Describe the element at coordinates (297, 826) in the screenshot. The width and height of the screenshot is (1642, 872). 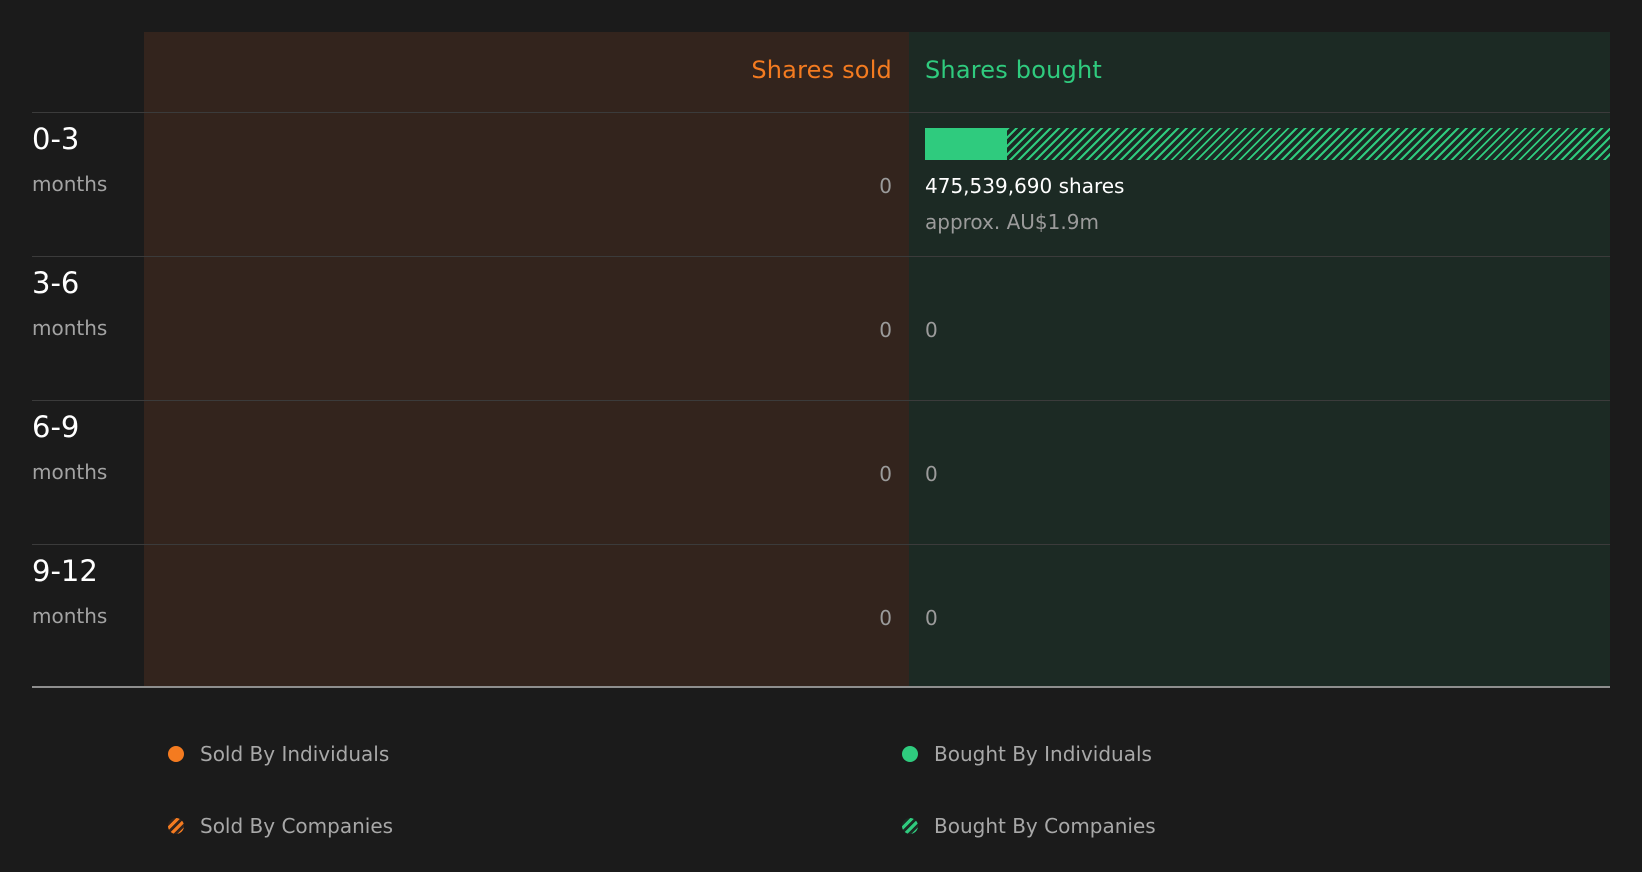
I see `legend-label: Sold By Companies` at that location.